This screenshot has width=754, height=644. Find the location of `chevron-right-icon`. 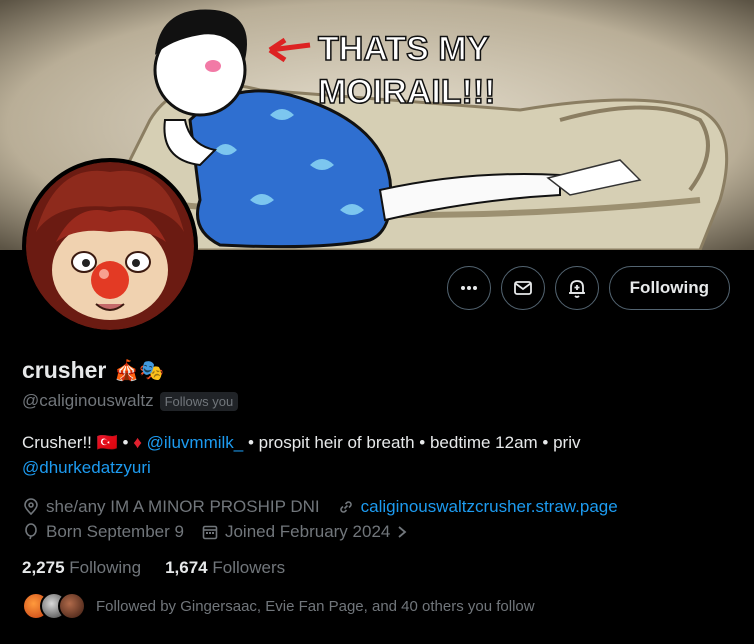

chevron-right-icon is located at coordinates (402, 531).